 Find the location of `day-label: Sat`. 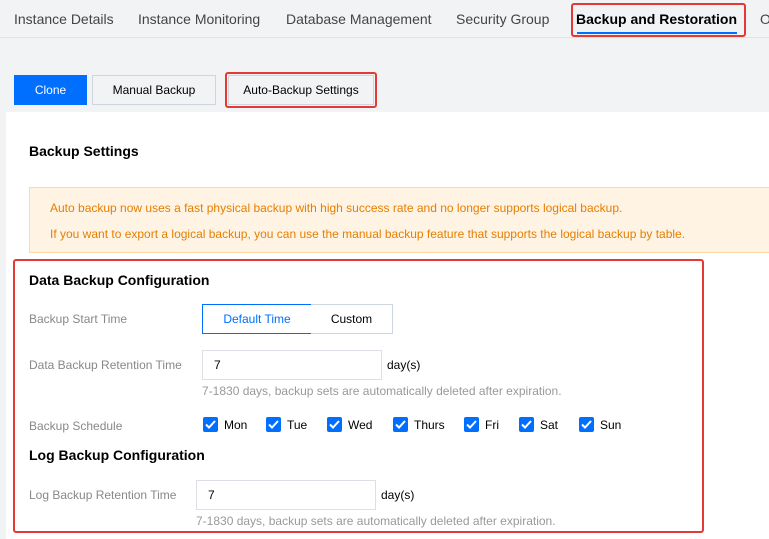

day-label: Sat is located at coordinates (549, 424).